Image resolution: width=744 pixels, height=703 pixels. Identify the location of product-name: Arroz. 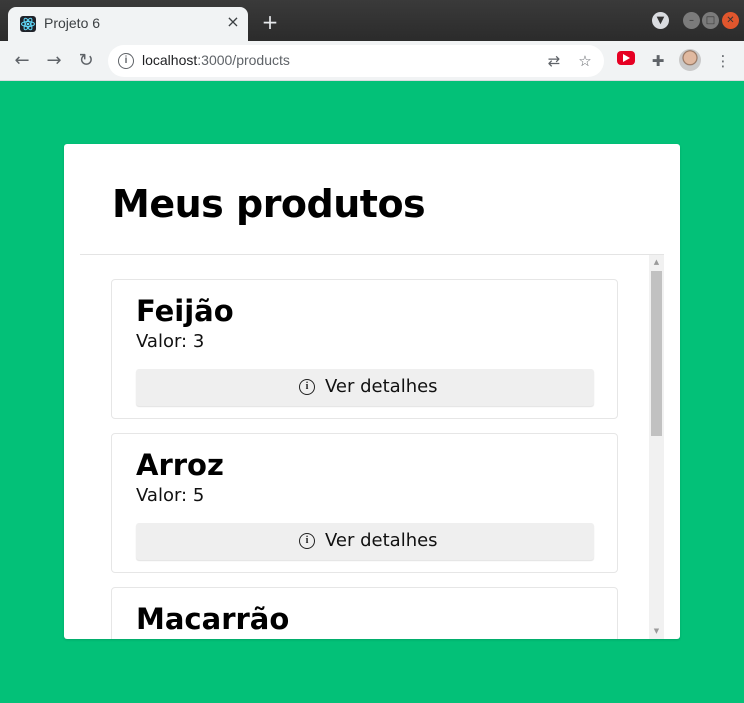
(180, 465).